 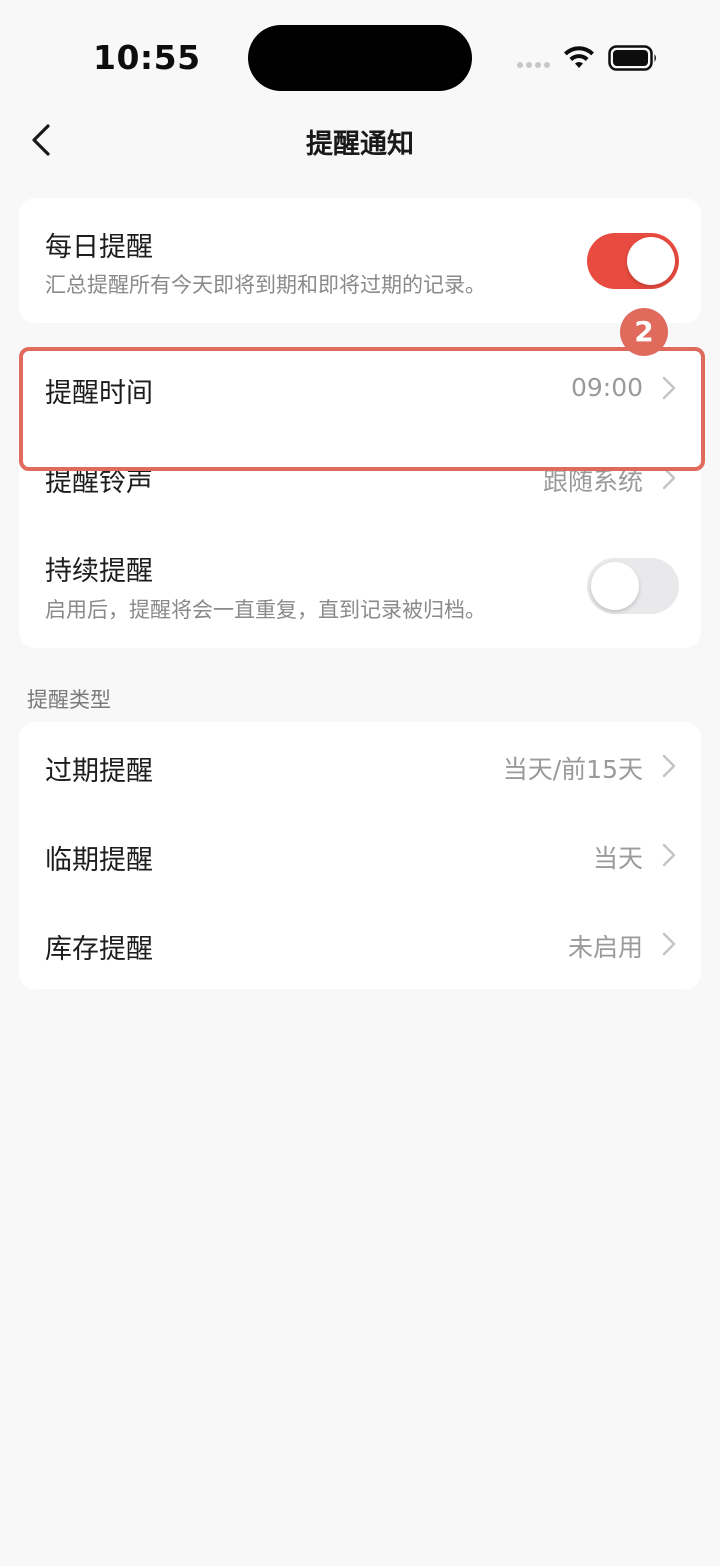 What do you see at coordinates (99, 771) in the screenshot?
I see `expired-reminder-label: 过期提醒` at bounding box center [99, 771].